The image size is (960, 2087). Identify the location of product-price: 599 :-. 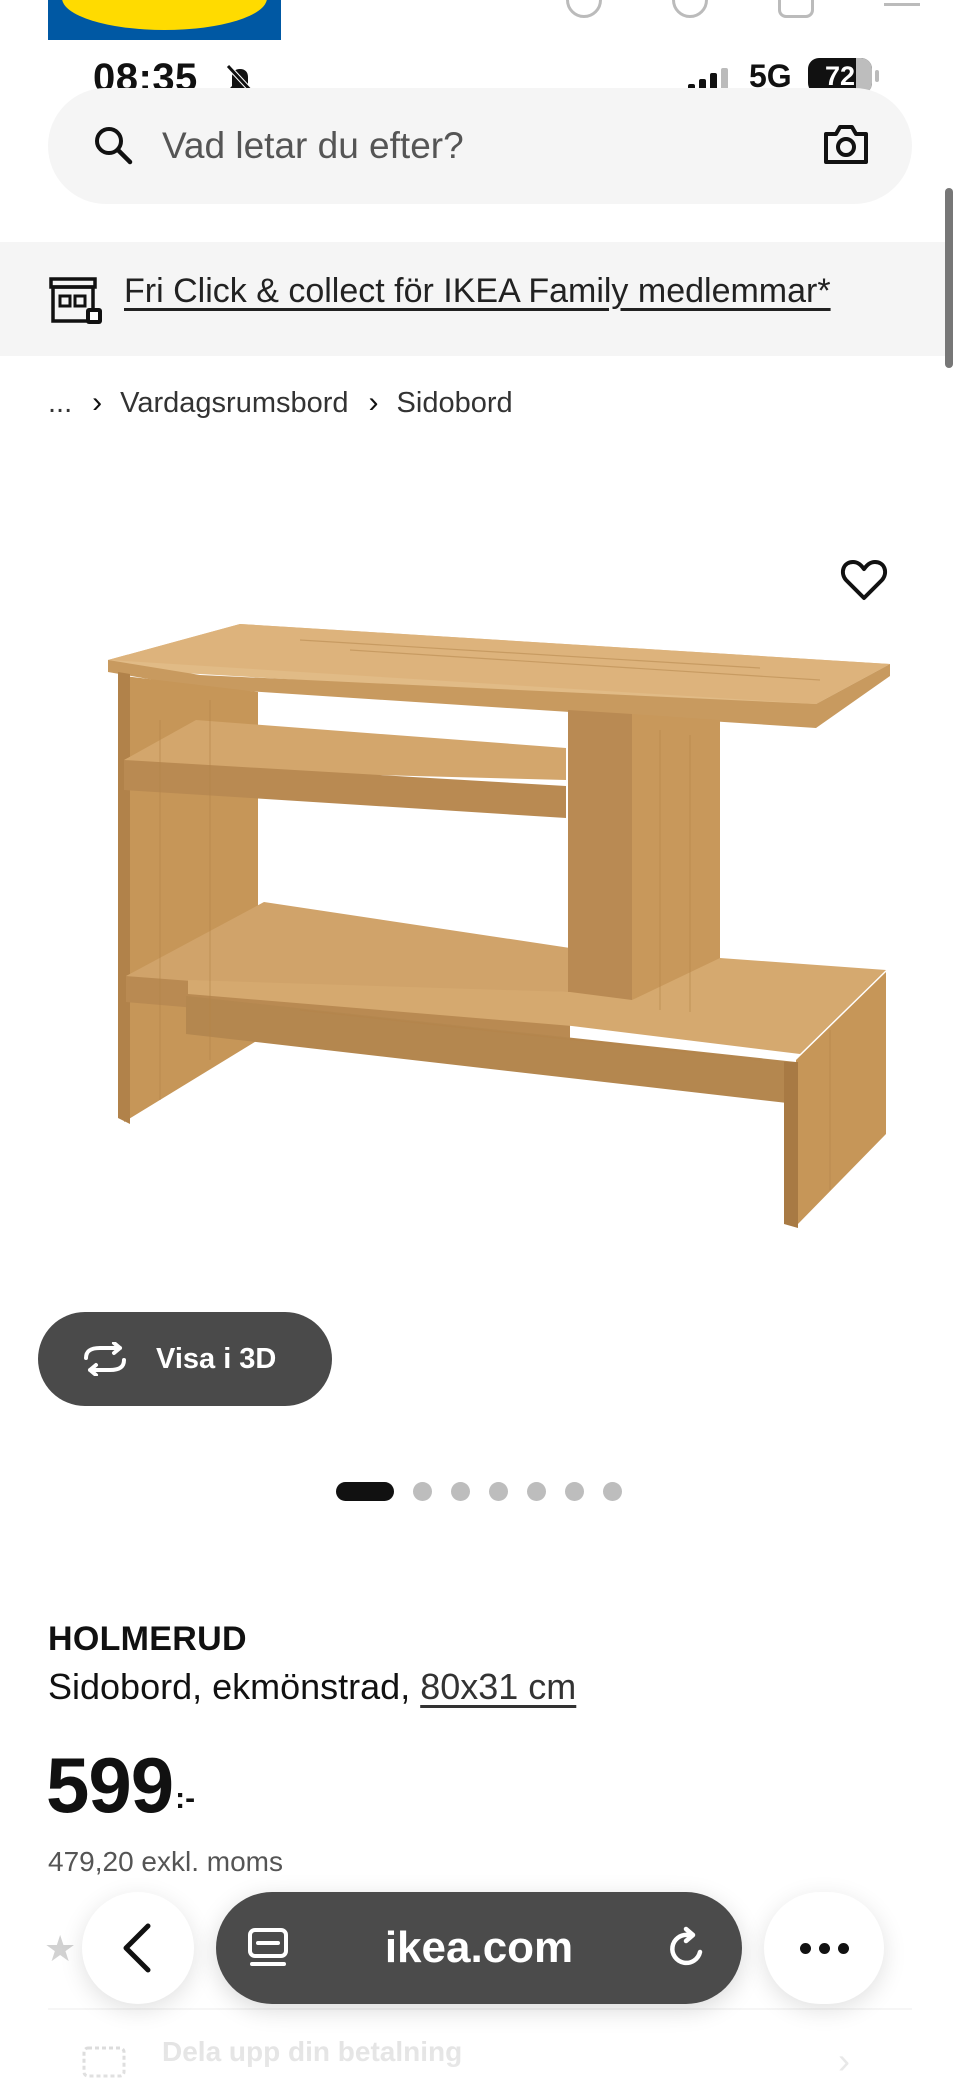
(120, 1785).